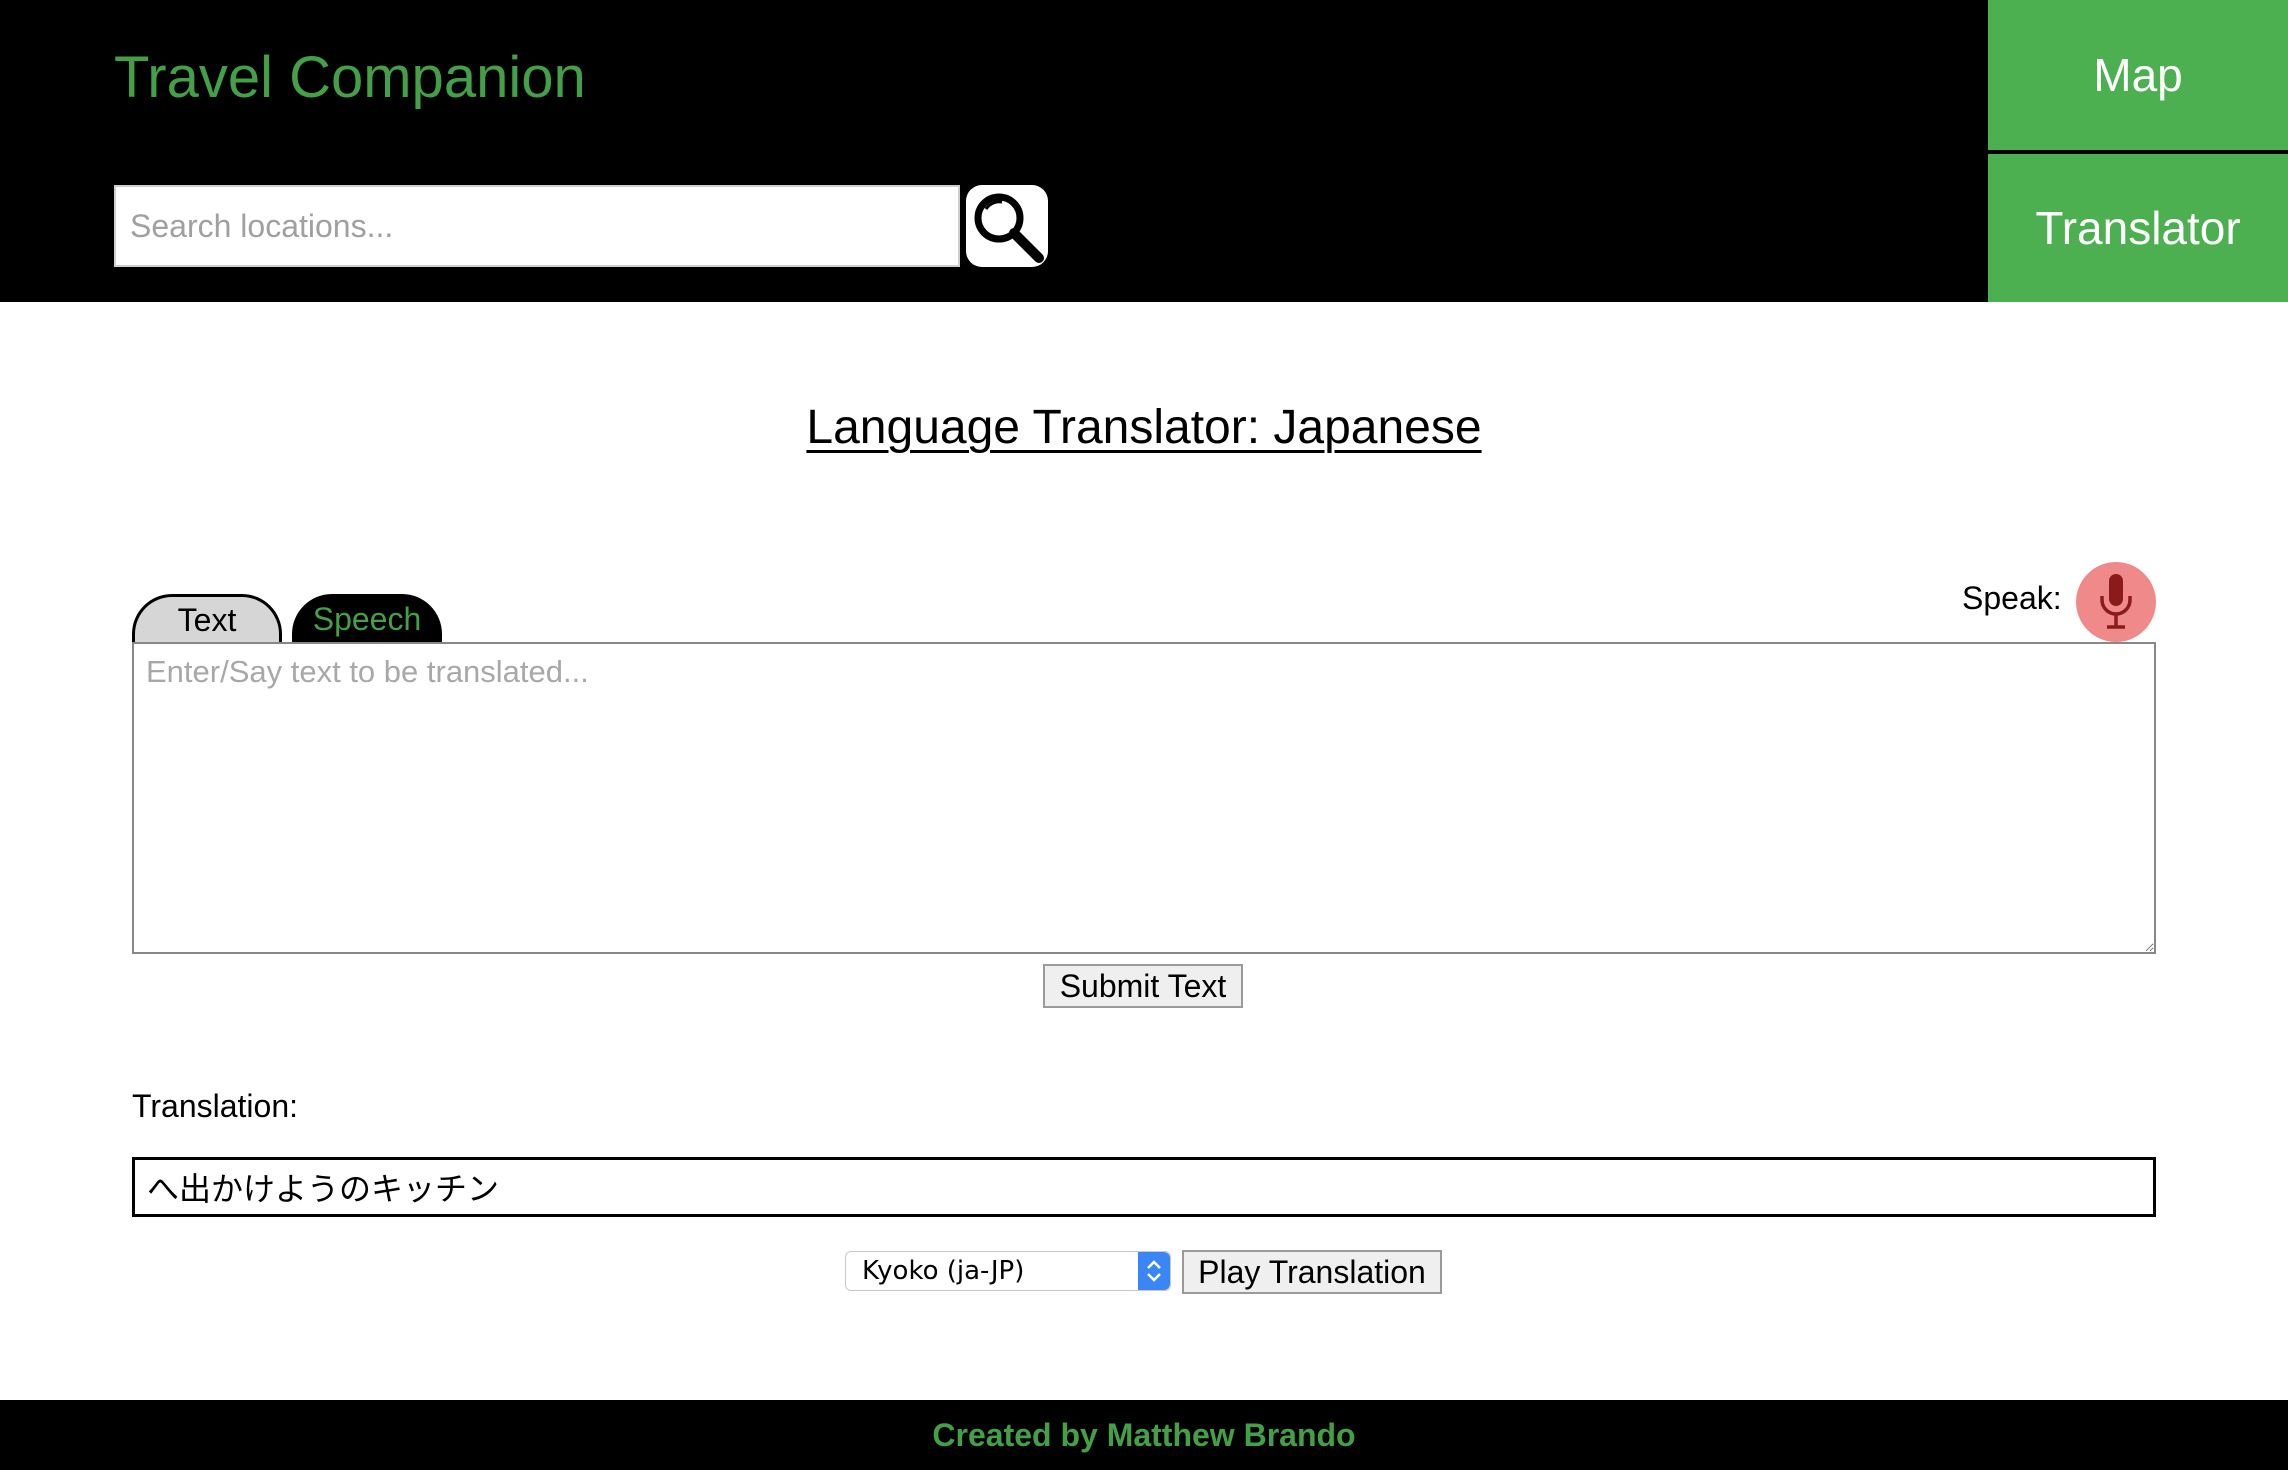 The height and width of the screenshot is (1470, 2288). I want to click on nav-translator: Translator, so click(2138, 228).